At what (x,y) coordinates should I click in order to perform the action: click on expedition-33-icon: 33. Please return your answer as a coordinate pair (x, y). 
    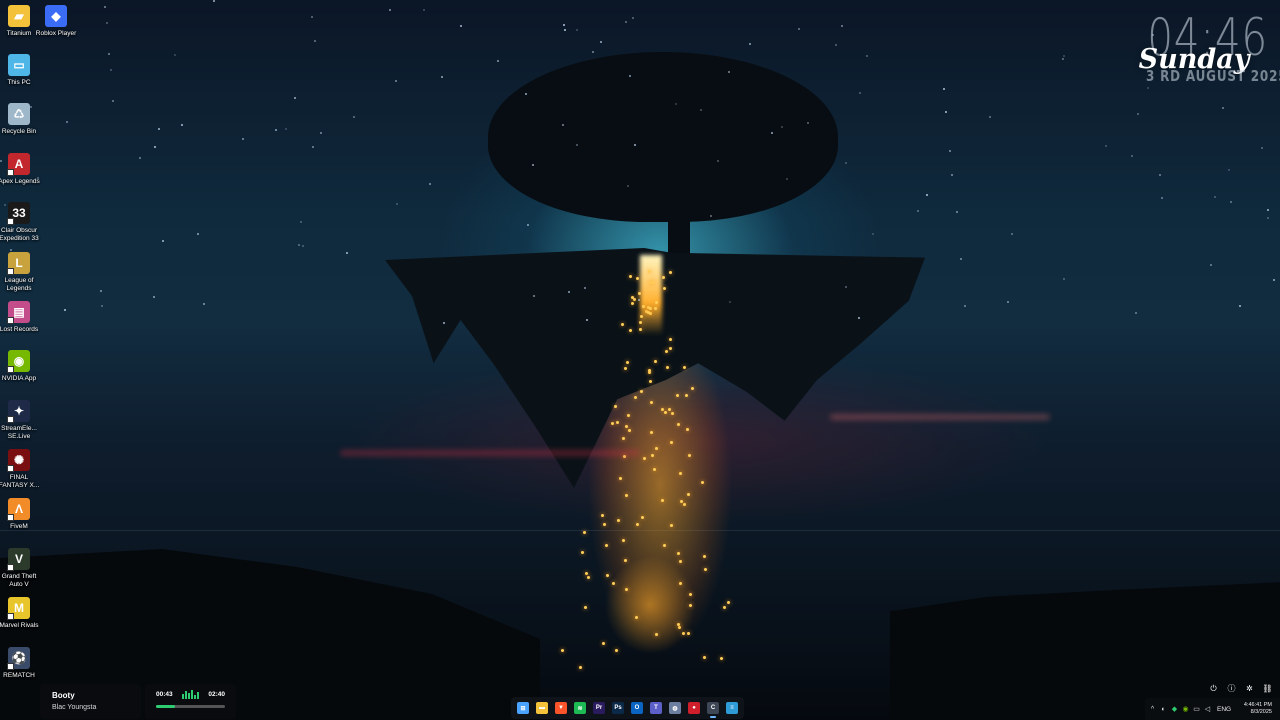
    Looking at the image, I should click on (18, 213).